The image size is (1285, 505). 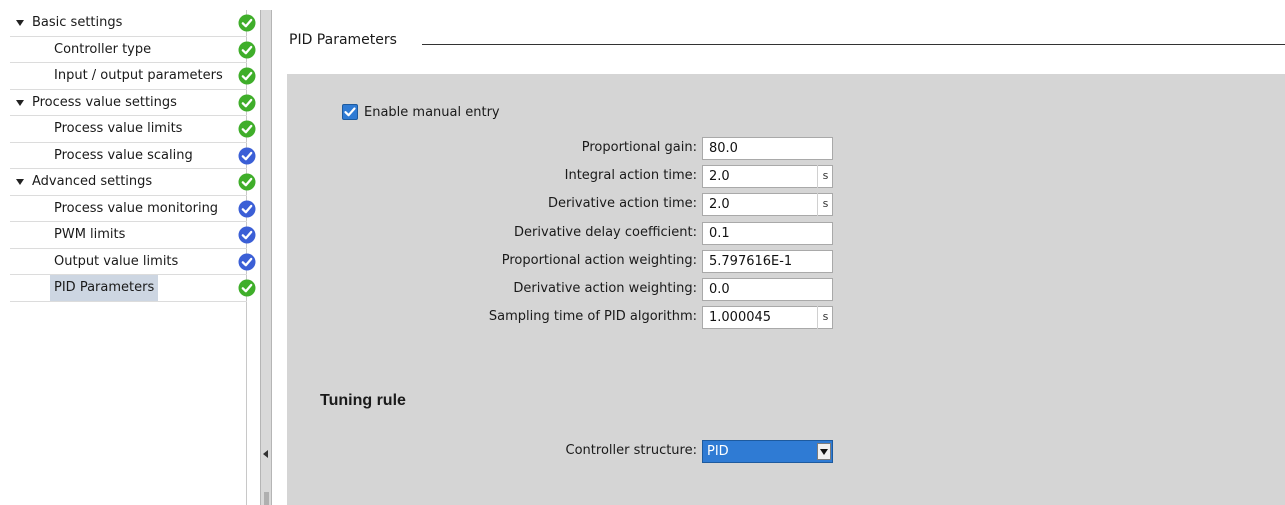 I want to click on derivative-delay-coefficient-label: Derivative delay coefficient:, so click(x=605, y=232).